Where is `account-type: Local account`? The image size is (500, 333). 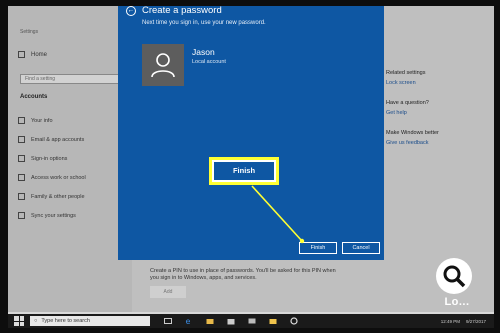
account-type: Local account is located at coordinates (209, 62).